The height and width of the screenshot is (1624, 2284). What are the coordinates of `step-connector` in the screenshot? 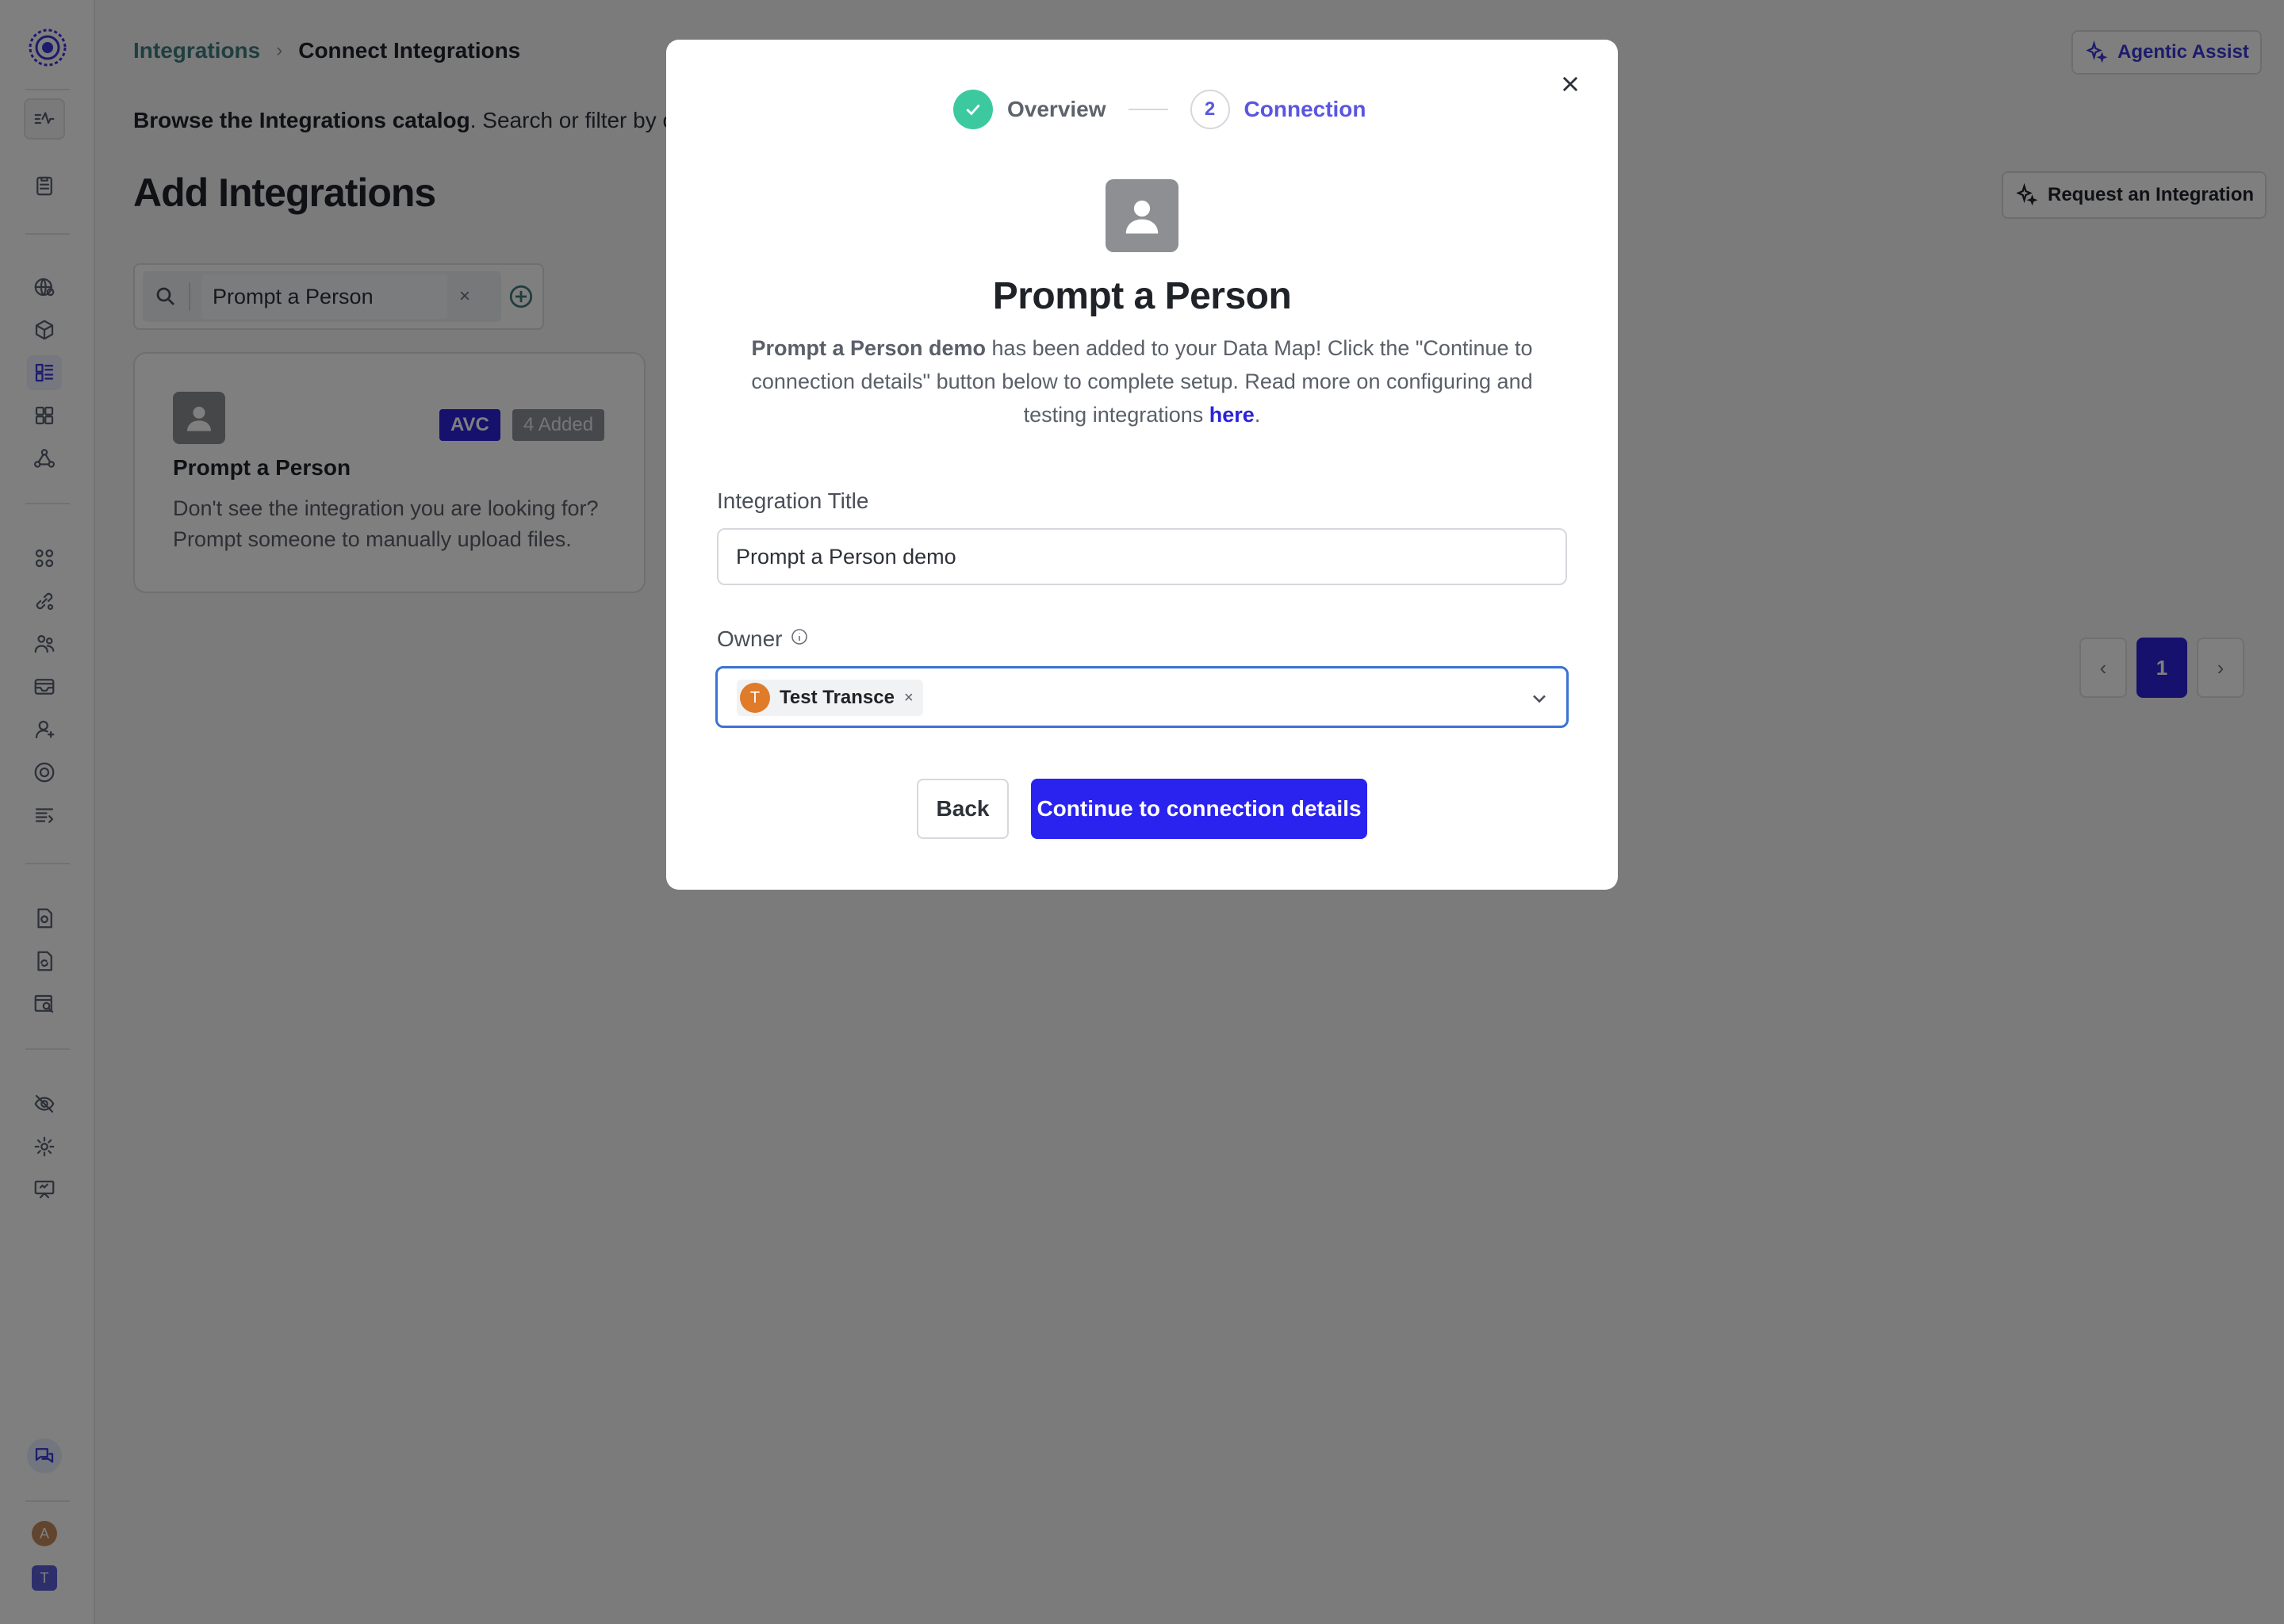 It's located at (1148, 109).